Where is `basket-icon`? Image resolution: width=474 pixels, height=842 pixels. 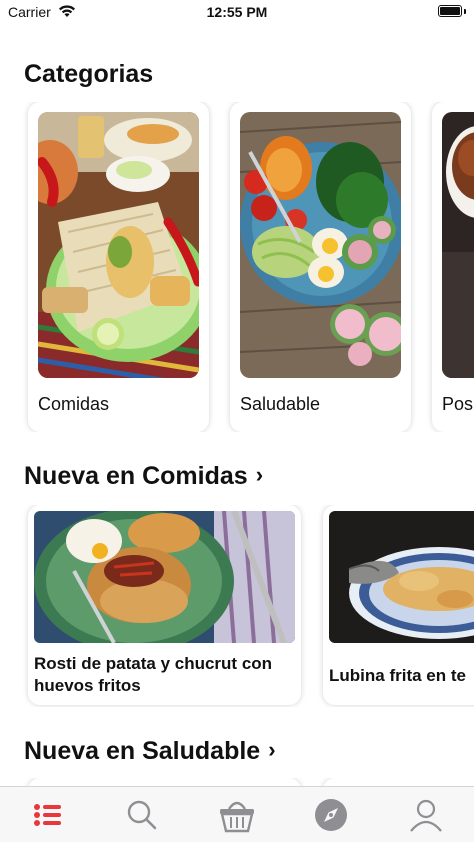
basket-icon is located at coordinates (237, 815).